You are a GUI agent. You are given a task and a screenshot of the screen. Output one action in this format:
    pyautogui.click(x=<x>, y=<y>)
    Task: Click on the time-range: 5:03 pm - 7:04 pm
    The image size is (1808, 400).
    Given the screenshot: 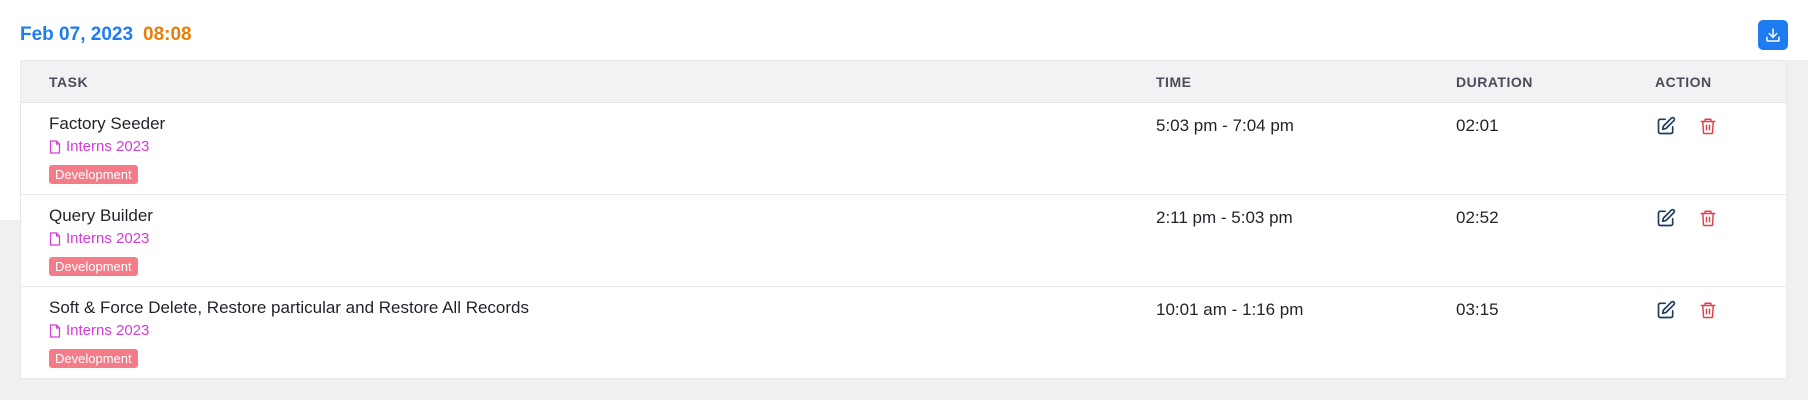 What is the action you would take?
    pyautogui.click(x=1225, y=125)
    